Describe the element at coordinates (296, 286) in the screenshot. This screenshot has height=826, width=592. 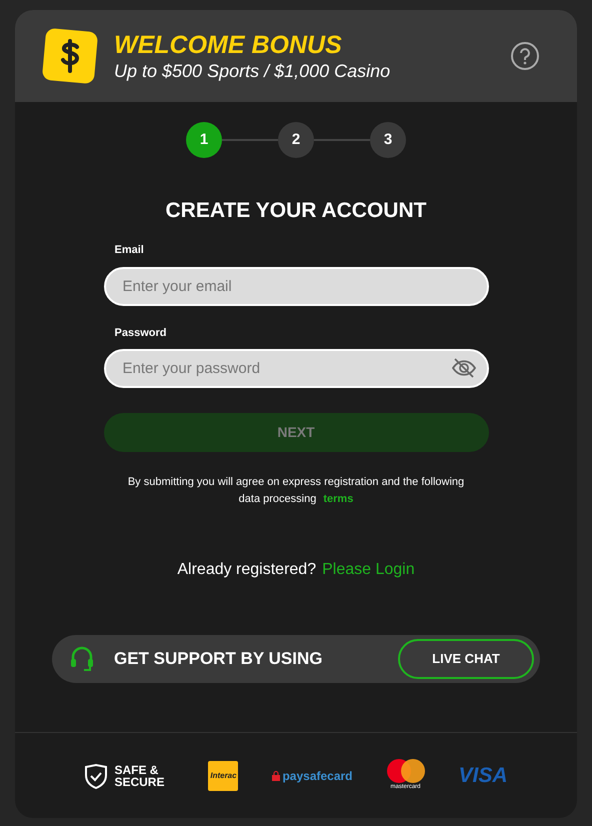
I see `email-field: Enter your email` at that location.